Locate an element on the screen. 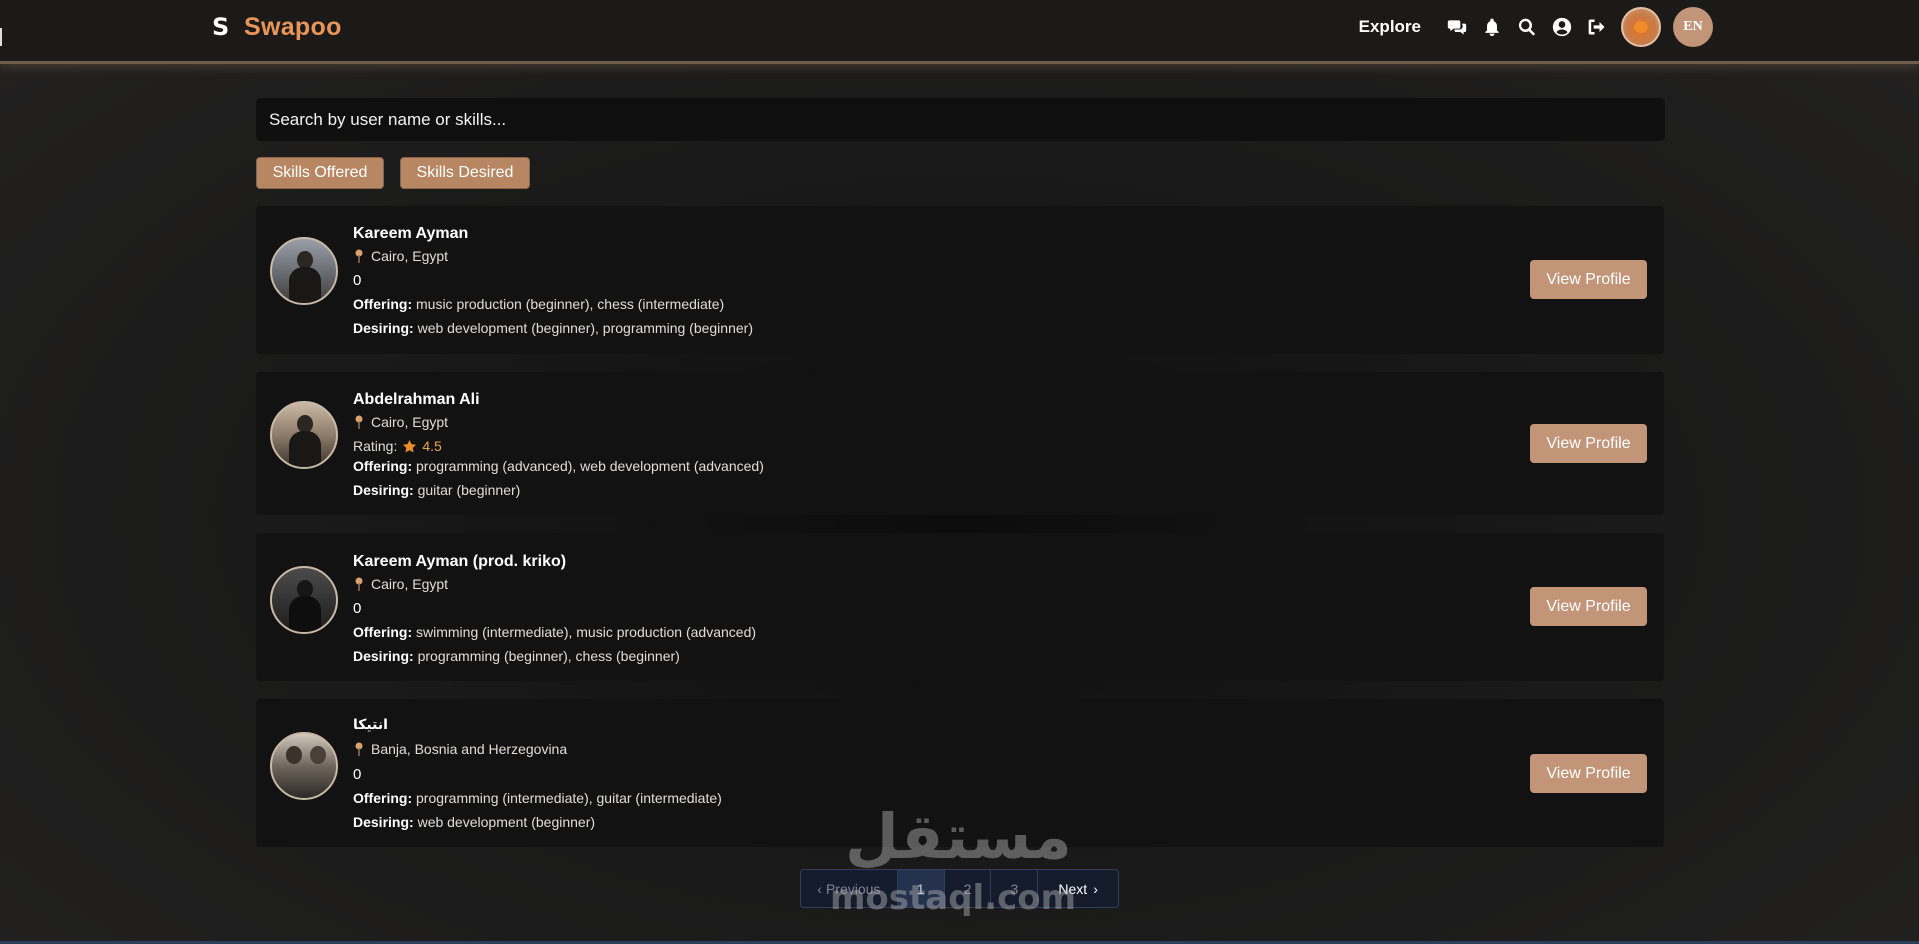 The image size is (1919, 944). user-name: Abdelrahman Ali is located at coordinates (416, 399).